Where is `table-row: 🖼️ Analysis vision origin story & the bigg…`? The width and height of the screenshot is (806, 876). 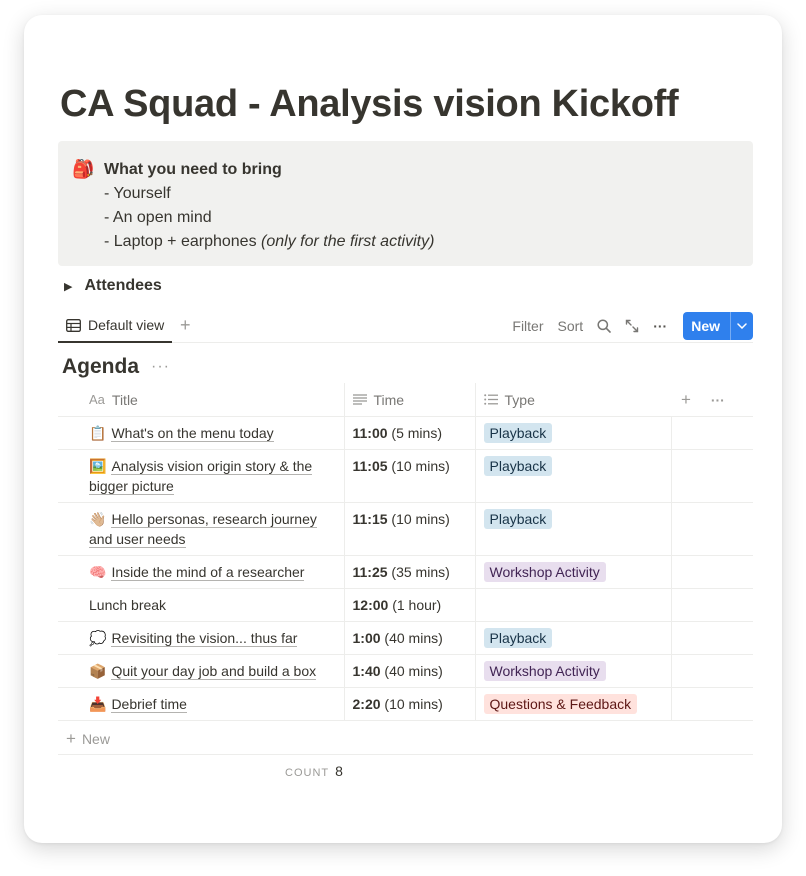
table-row: 🖼️ Analysis vision origin story & the bigg… is located at coordinates (405, 476).